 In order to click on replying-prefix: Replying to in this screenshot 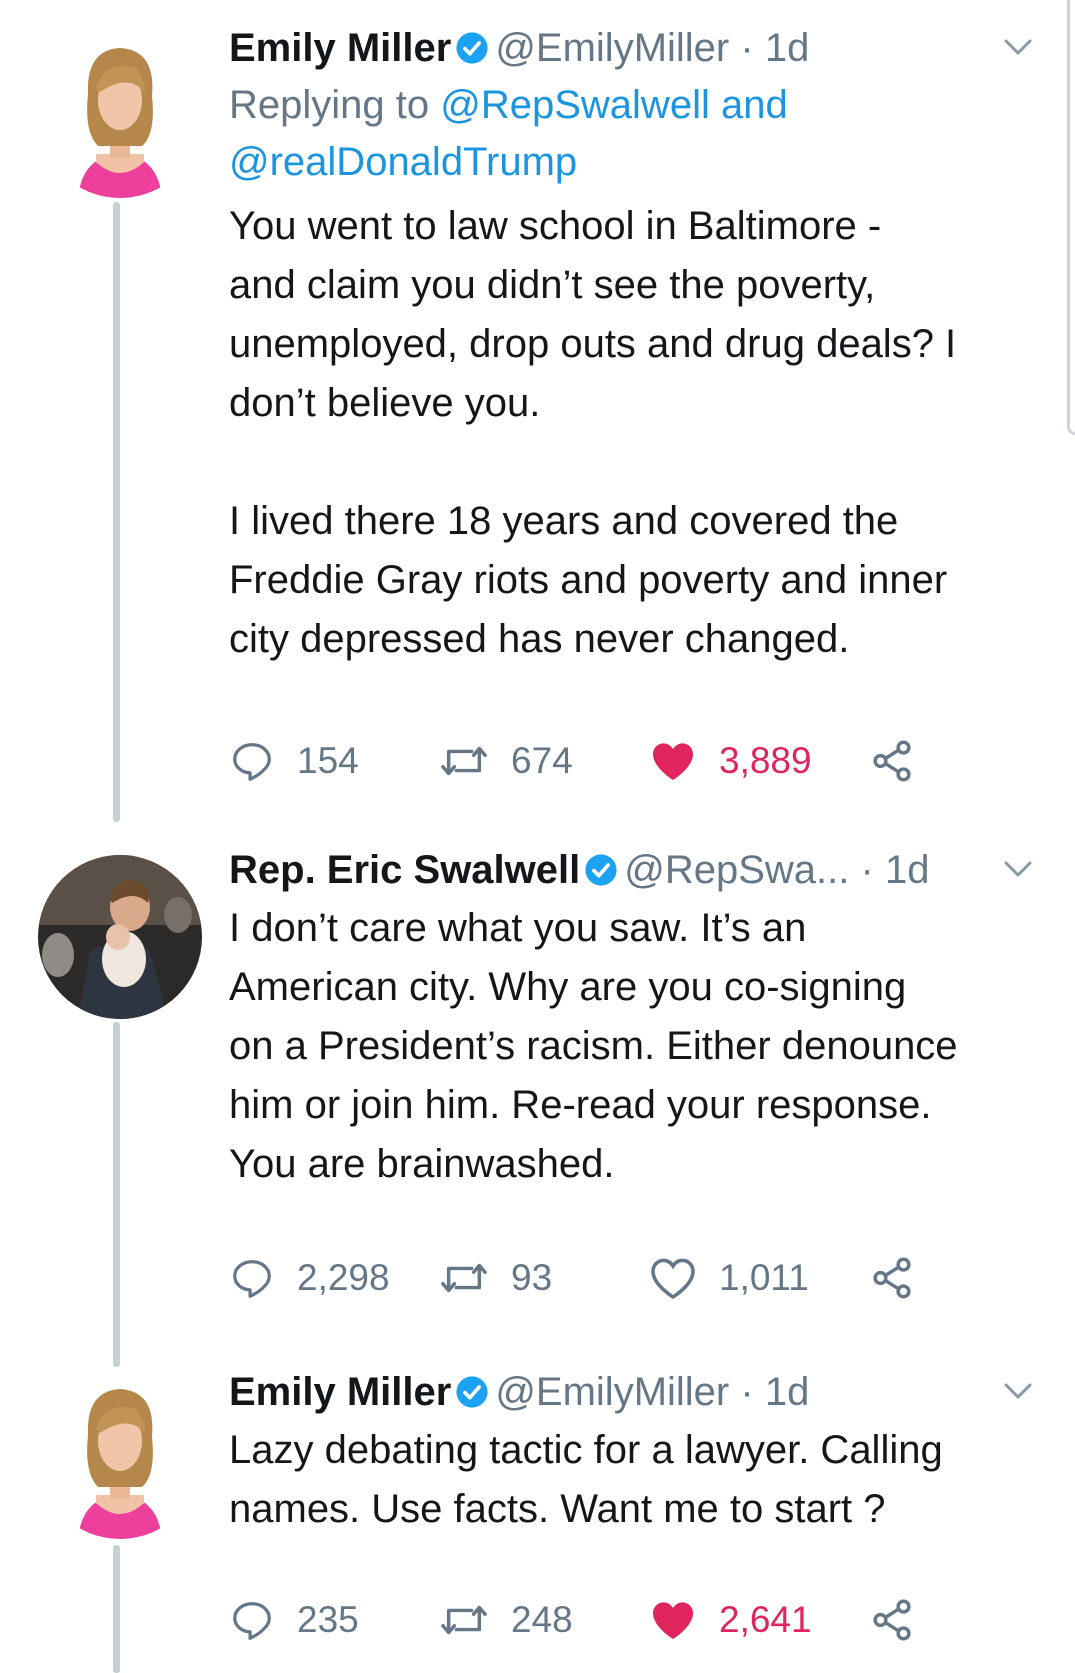, I will do `click(329, 105)`.